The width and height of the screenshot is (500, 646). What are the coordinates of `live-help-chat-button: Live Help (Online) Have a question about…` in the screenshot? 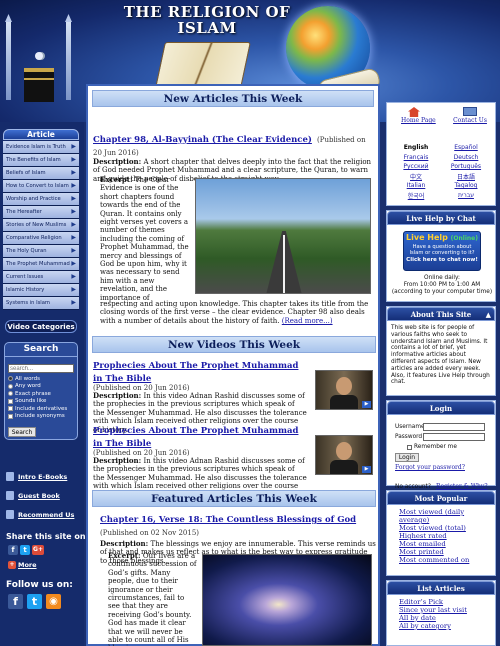 It's located at (442, 251).